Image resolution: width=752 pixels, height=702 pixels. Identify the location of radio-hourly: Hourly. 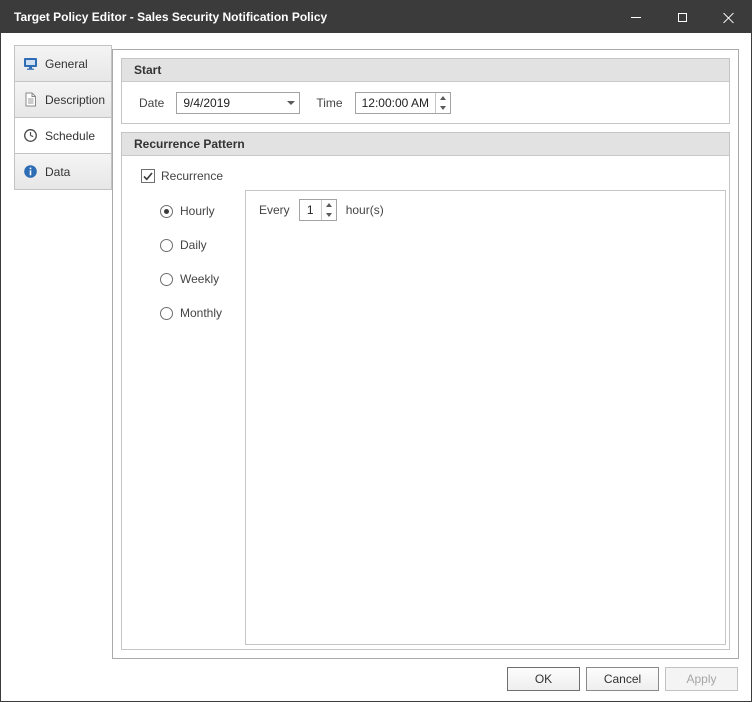
(187, 211).